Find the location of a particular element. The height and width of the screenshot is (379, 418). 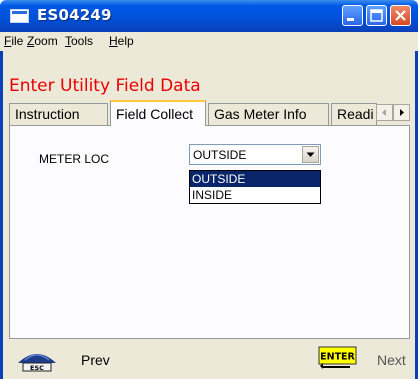

tab-instruction: Instruction is located at coordinates (58, 114).